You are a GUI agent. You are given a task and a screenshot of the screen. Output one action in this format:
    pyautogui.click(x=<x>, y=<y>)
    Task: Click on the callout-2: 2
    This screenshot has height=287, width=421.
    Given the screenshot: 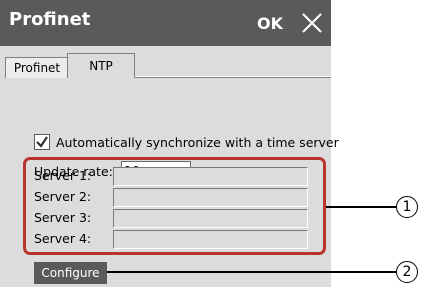 What is the action you would take?
    pyautogui.click(x=407, y=272)
    